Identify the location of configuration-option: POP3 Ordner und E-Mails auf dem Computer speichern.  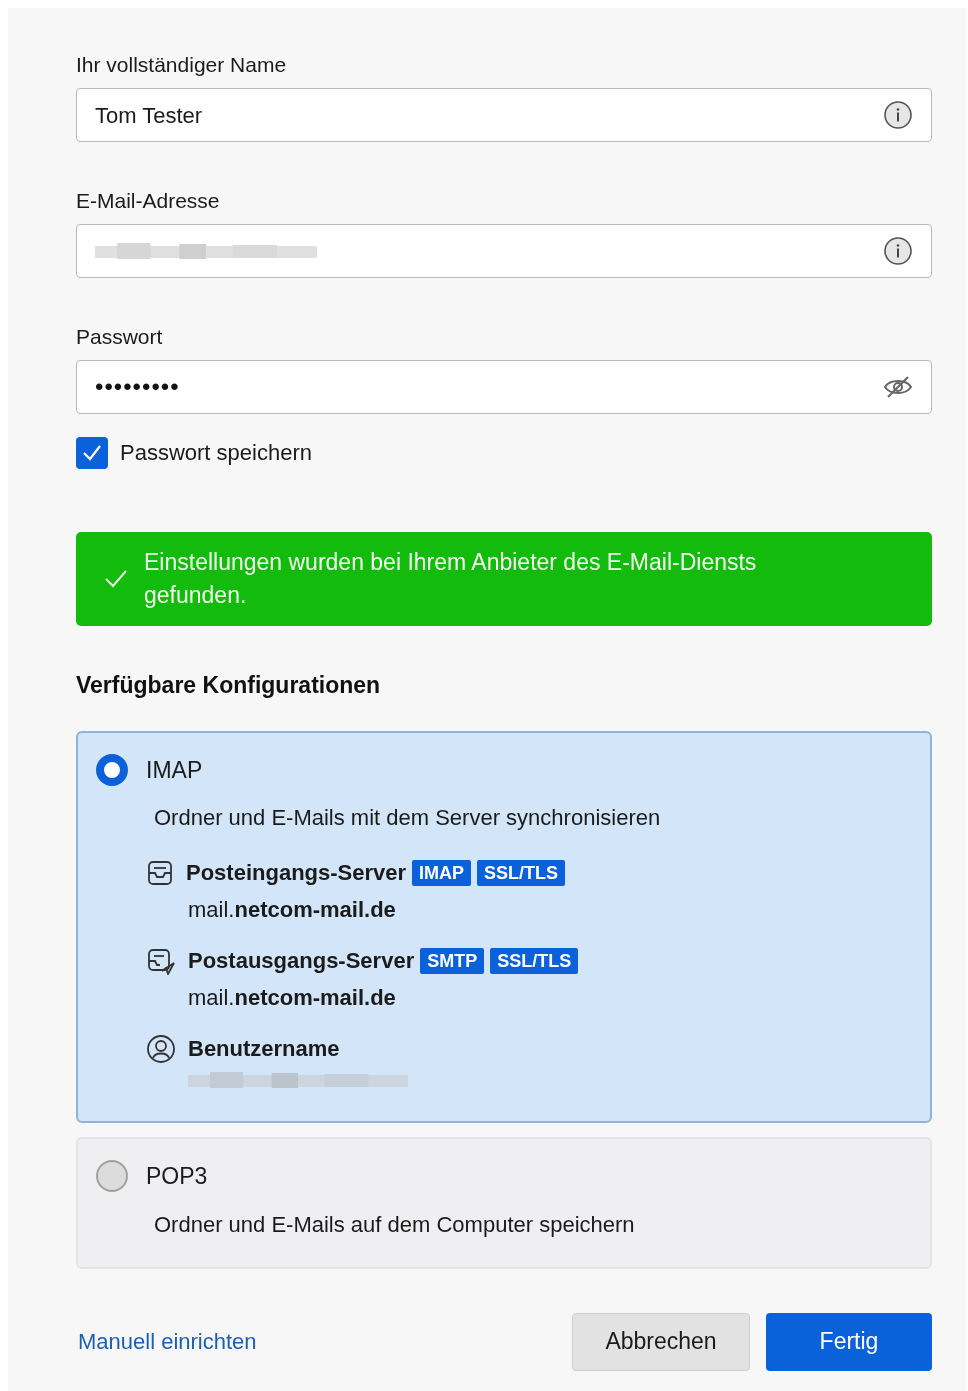
(504, 1203).